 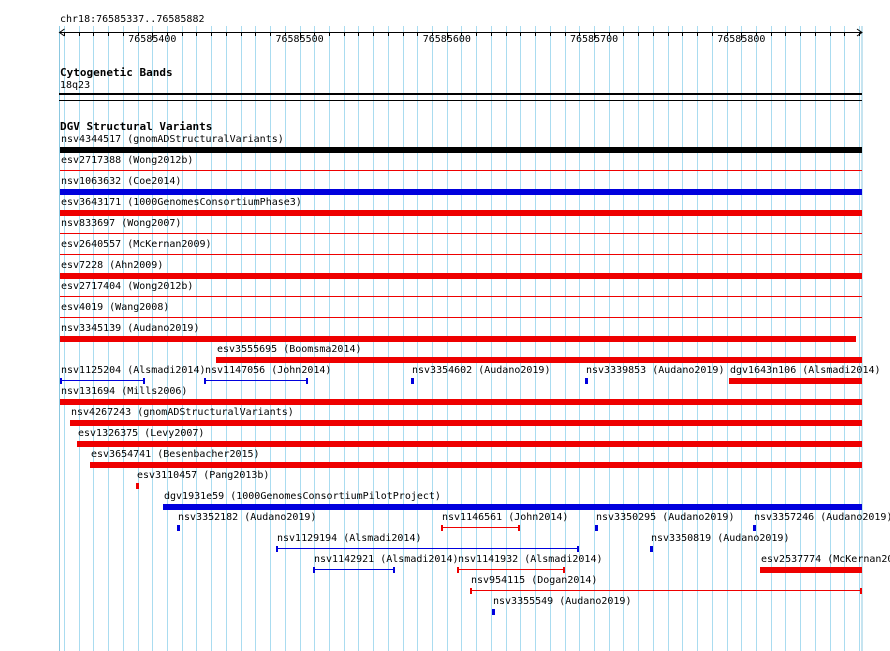 What do you see at coordinates (127, 160) in the screenshot?
I see `feature-label: esv2717388 (Wong2012b)` at bounding box center [127, 160].